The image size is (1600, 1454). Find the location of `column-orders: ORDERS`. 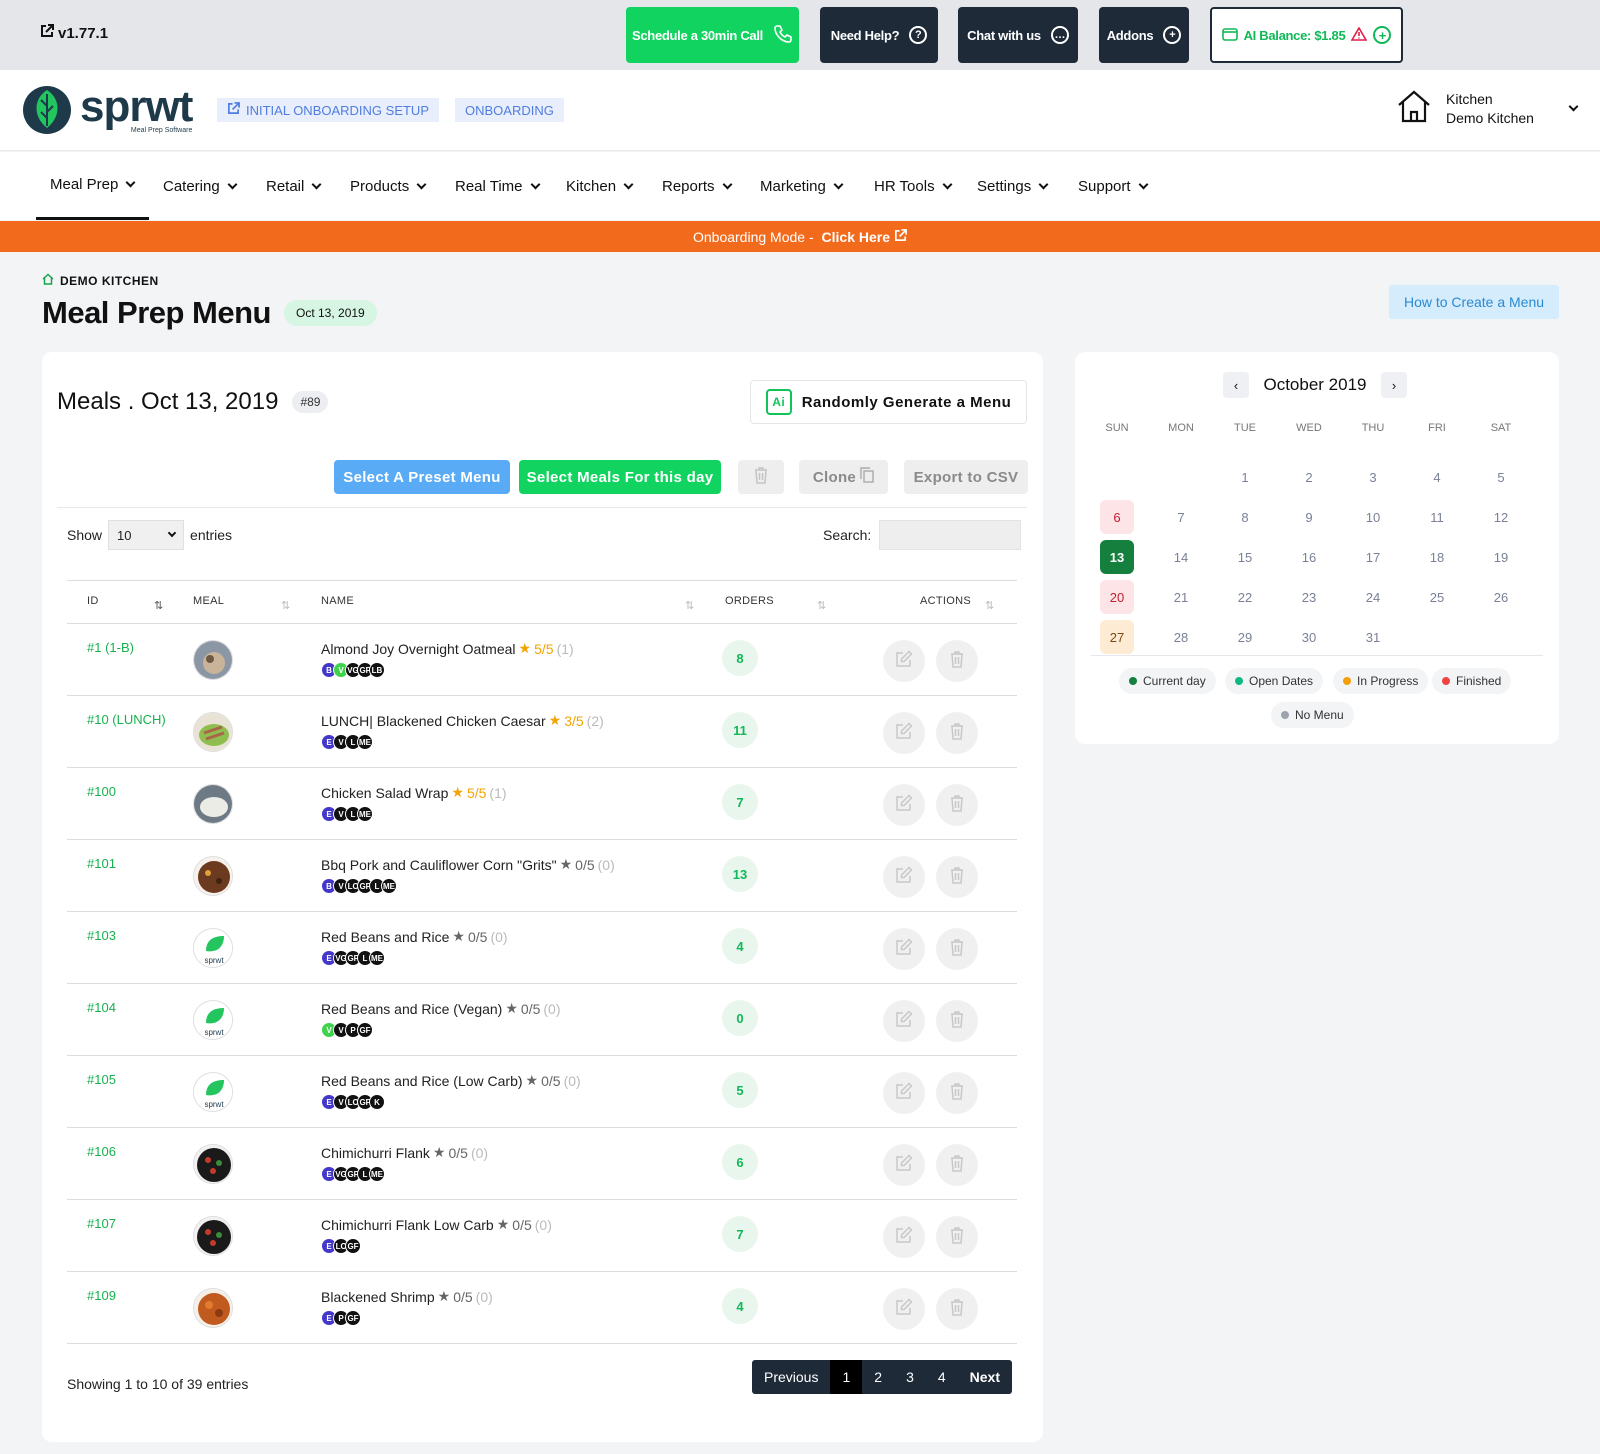

column-orders: ORDERS is located at coordinates (749, 601).